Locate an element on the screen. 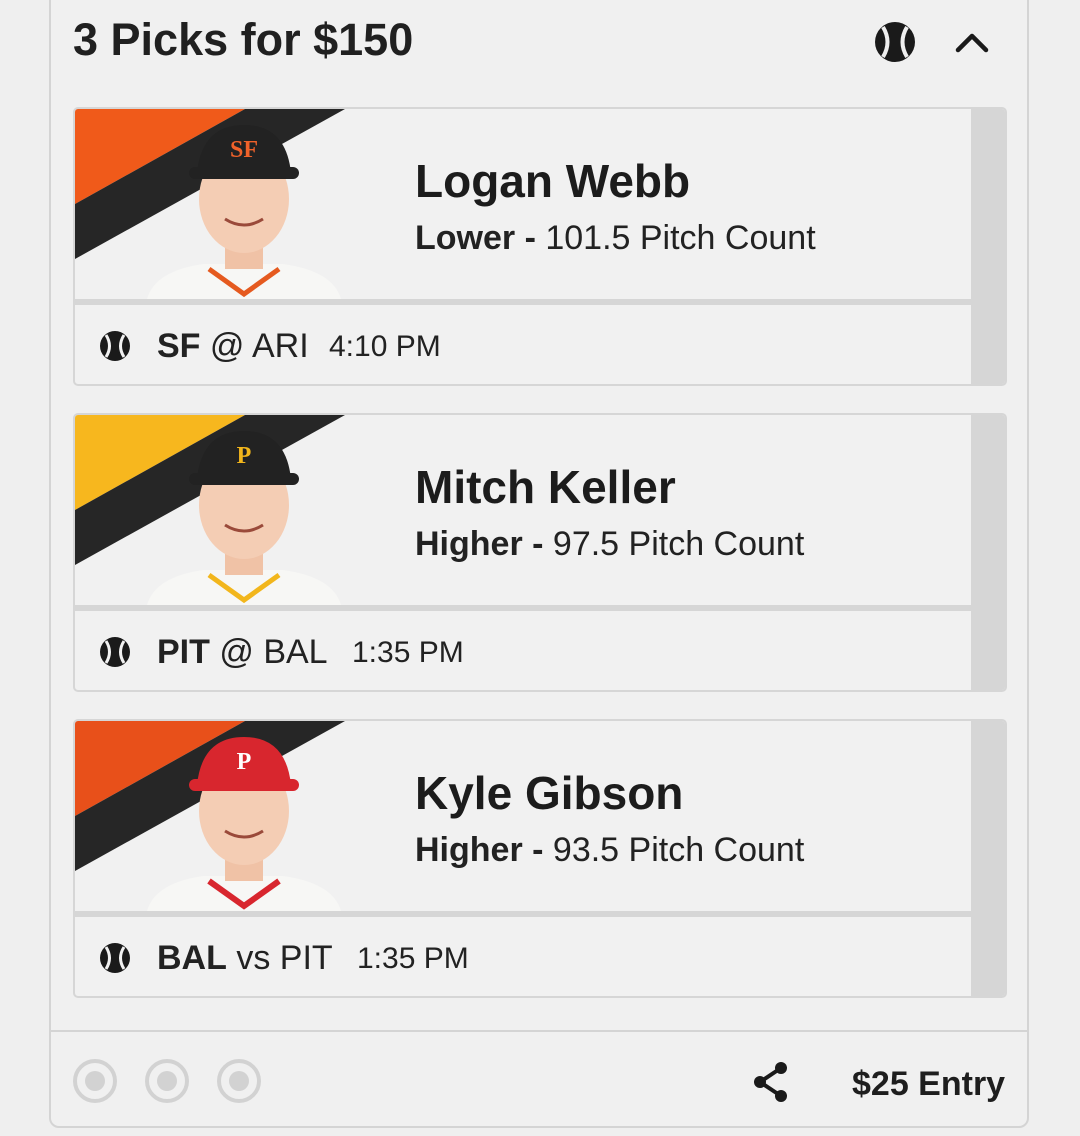  share-icon is located at coordinates (771, 1082).